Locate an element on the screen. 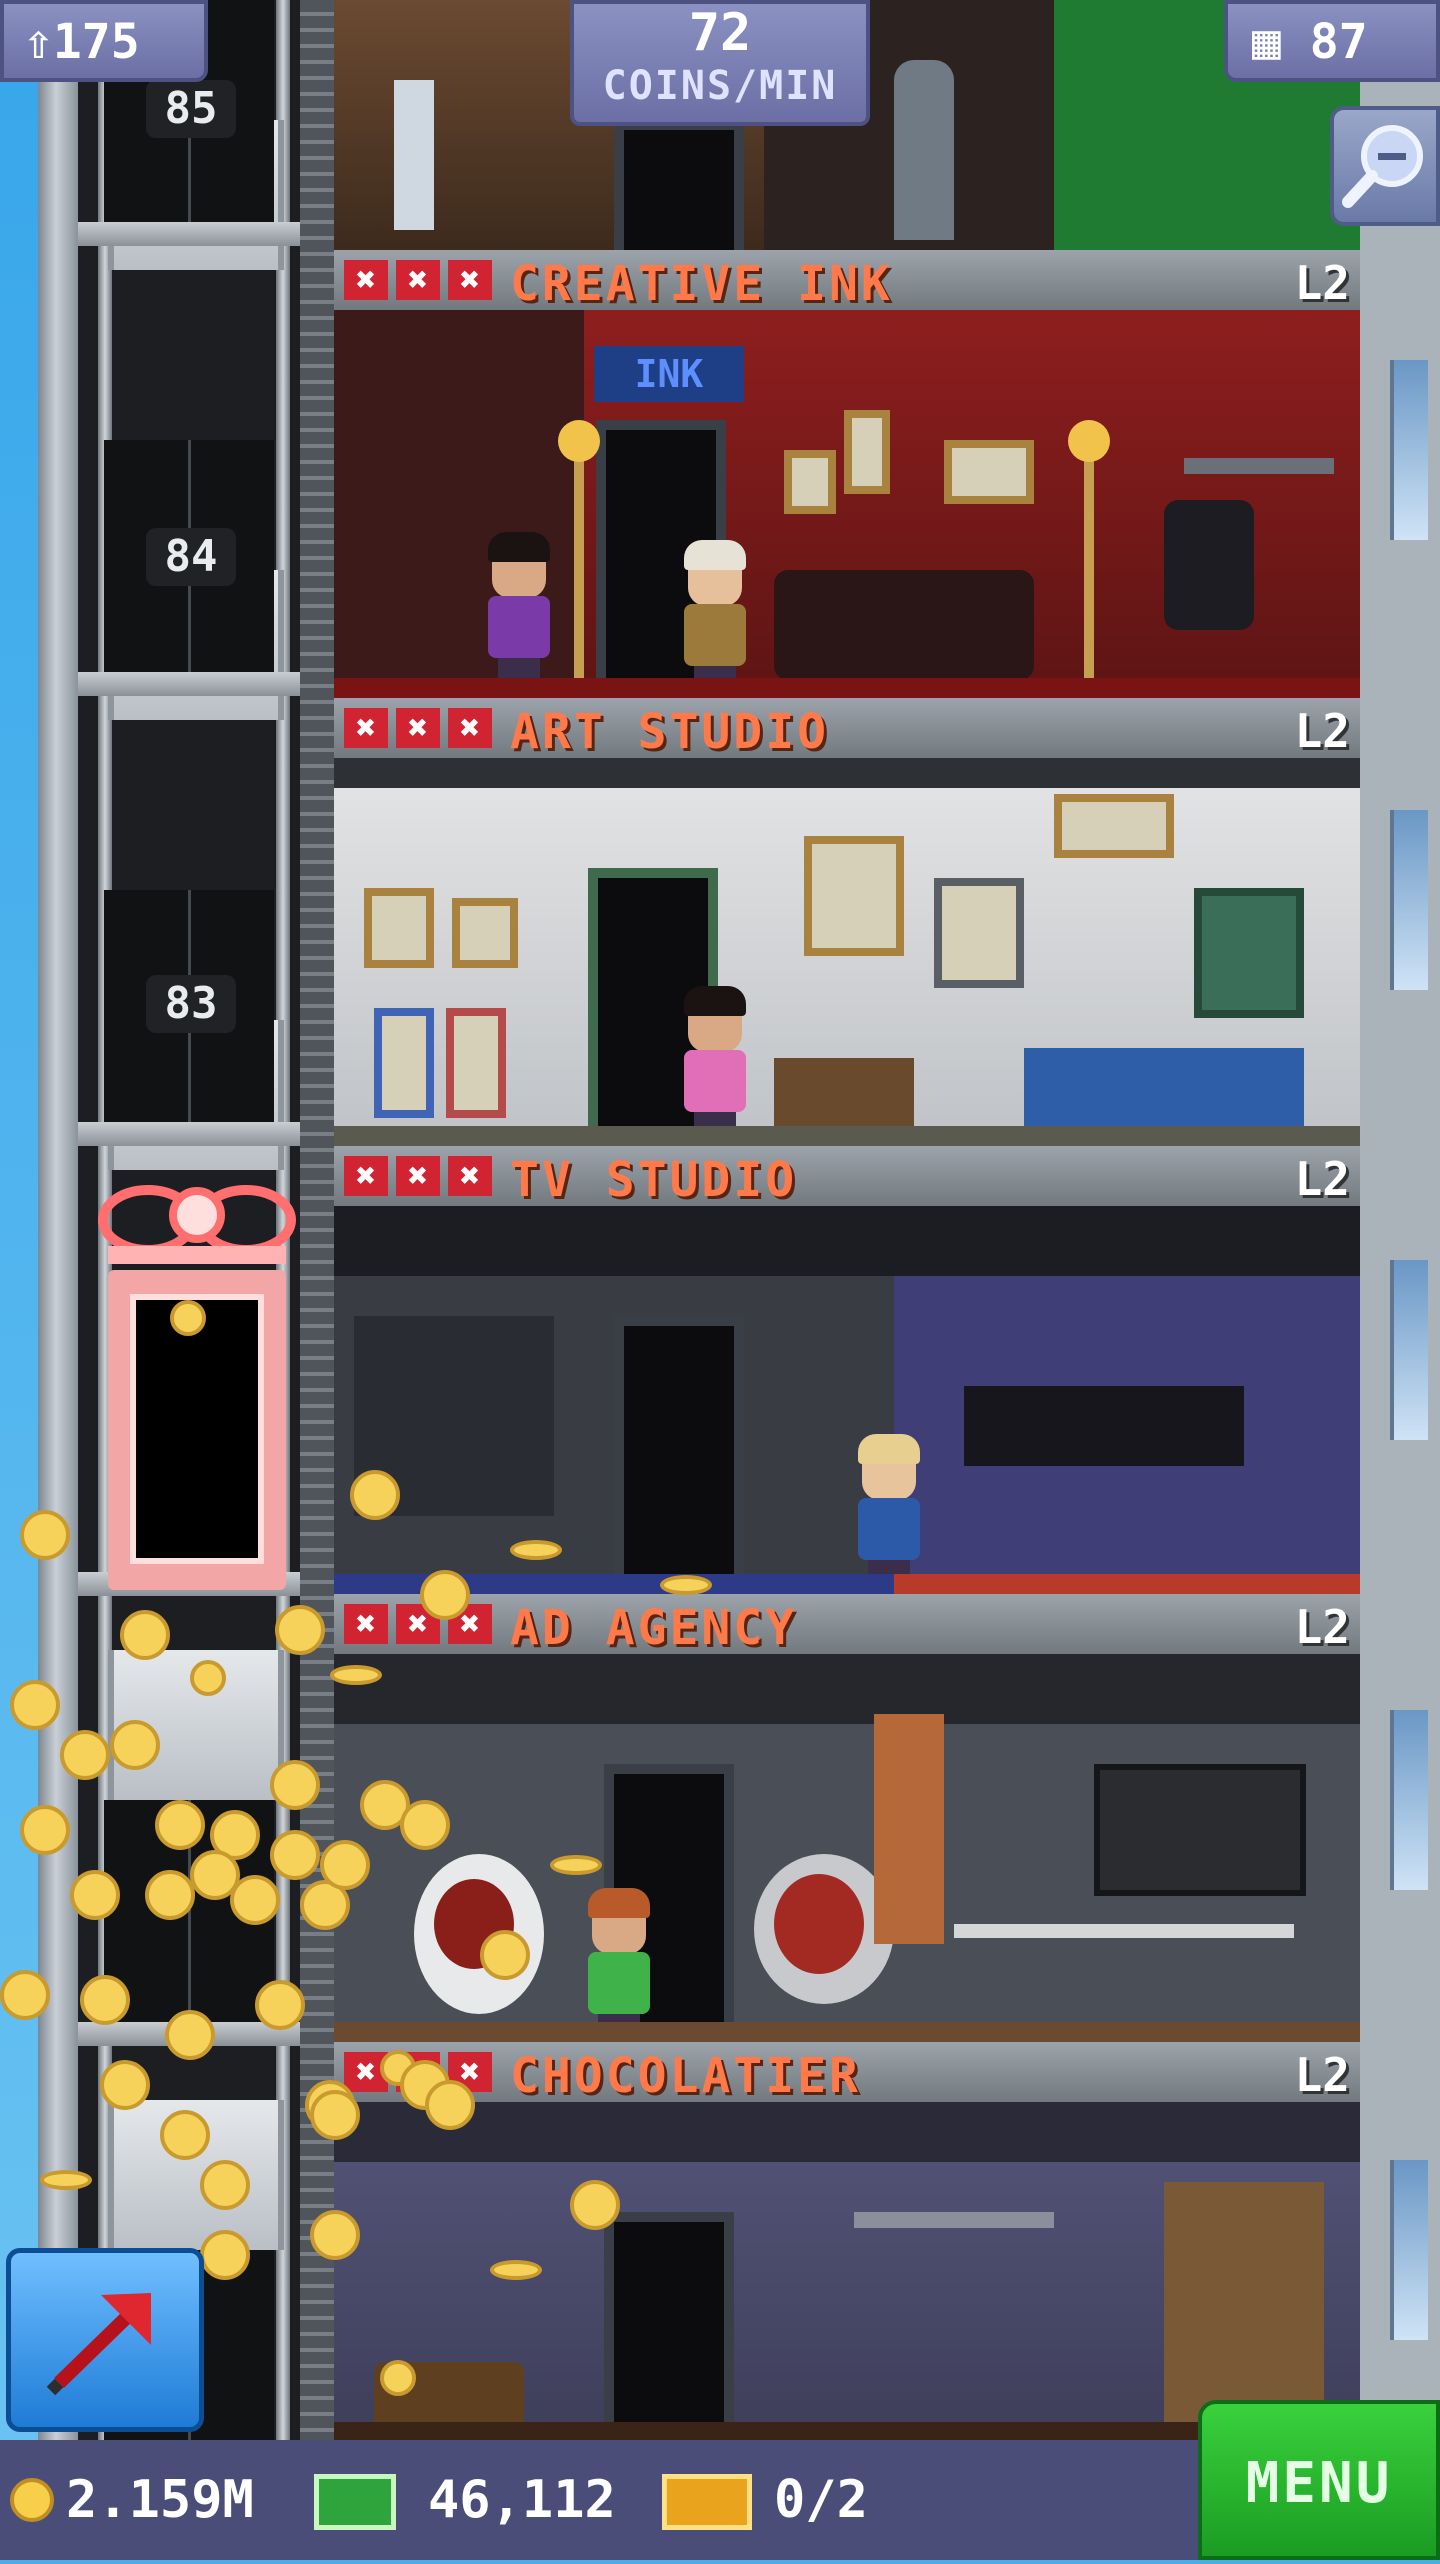  room-banner: ✖ ✖ ✖ ART STUDIO L2 is located at coordinates (847, 729).